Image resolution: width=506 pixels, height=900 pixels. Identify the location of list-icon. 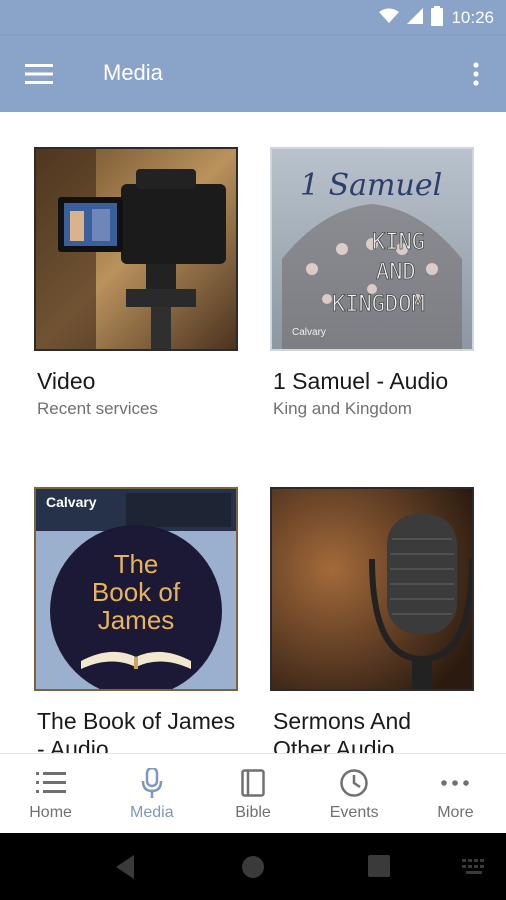
(51, 783).